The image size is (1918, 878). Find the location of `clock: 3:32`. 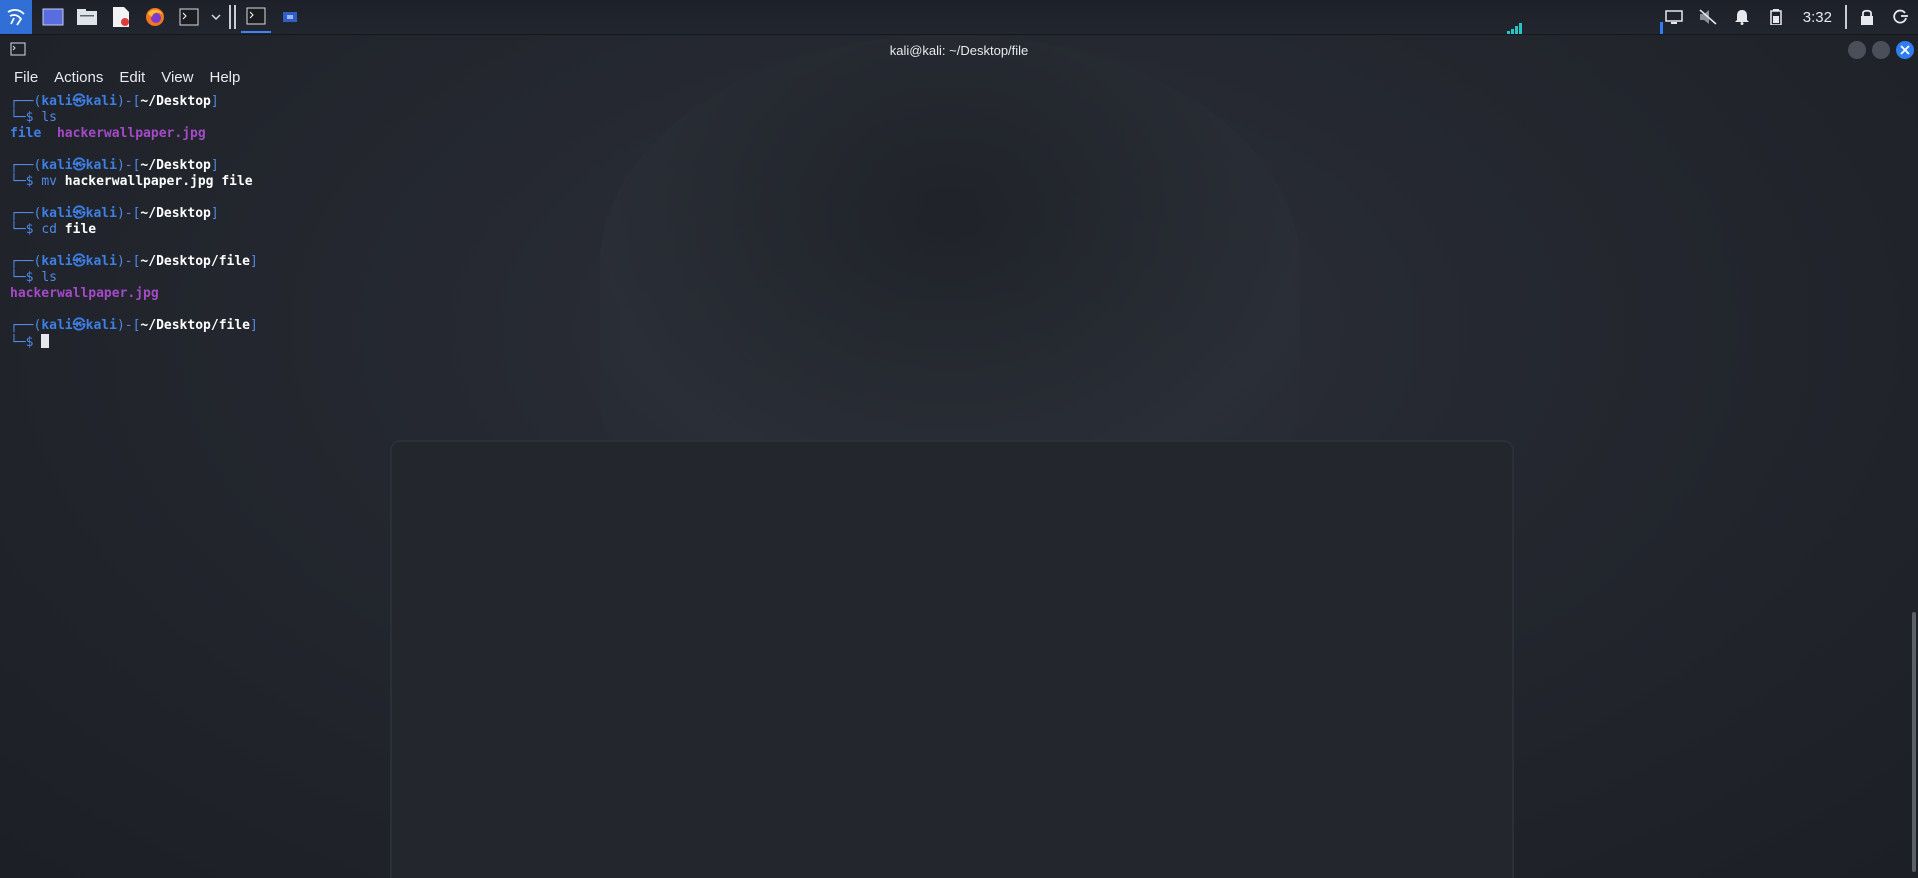

clock: 3:32 is located at coordinates (1817, 17).